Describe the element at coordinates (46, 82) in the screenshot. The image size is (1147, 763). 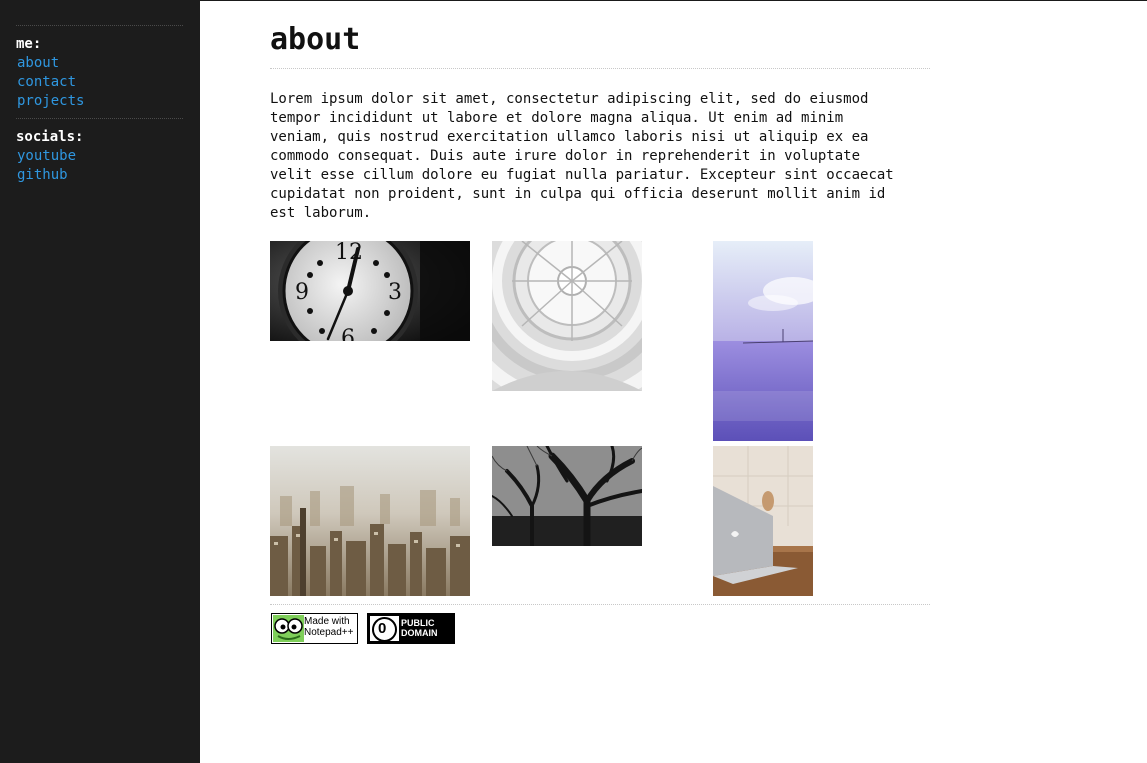
I see `sidebar-link-contact: contact` at that location.